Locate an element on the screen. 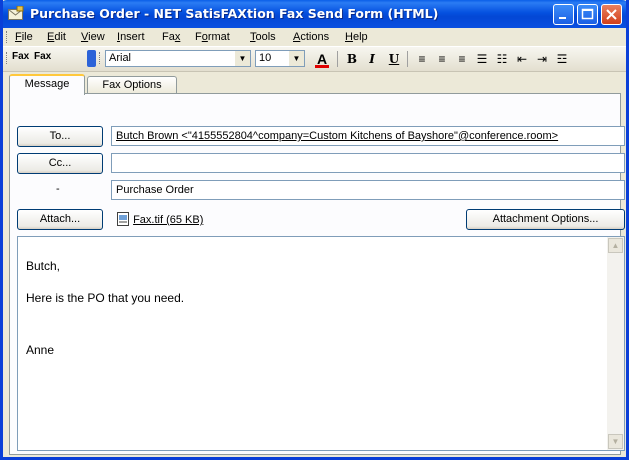 The width and height of the screenshot is (629, 460). font-name-select: Arial ▼ is located at coordinates (178, 58).